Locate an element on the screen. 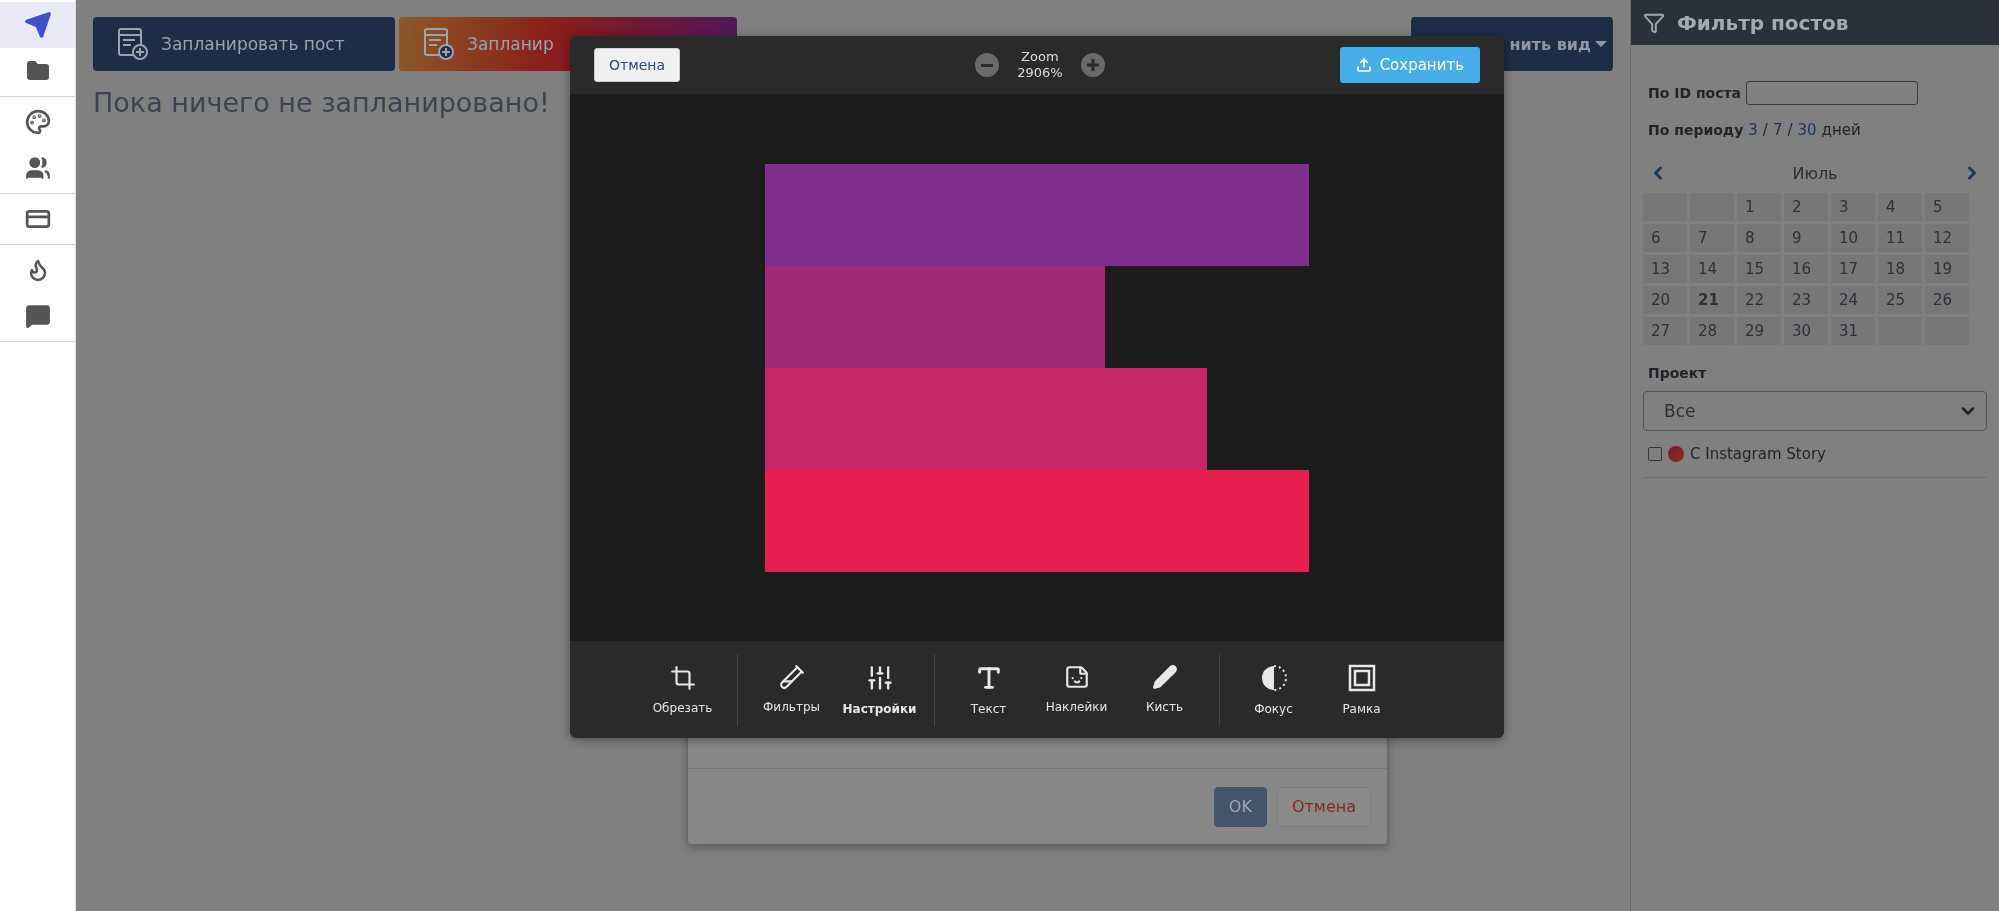 The height and width of the screenshot is (911, 1999). editor-tool: Обрезать is located at coordinates (682, 689).